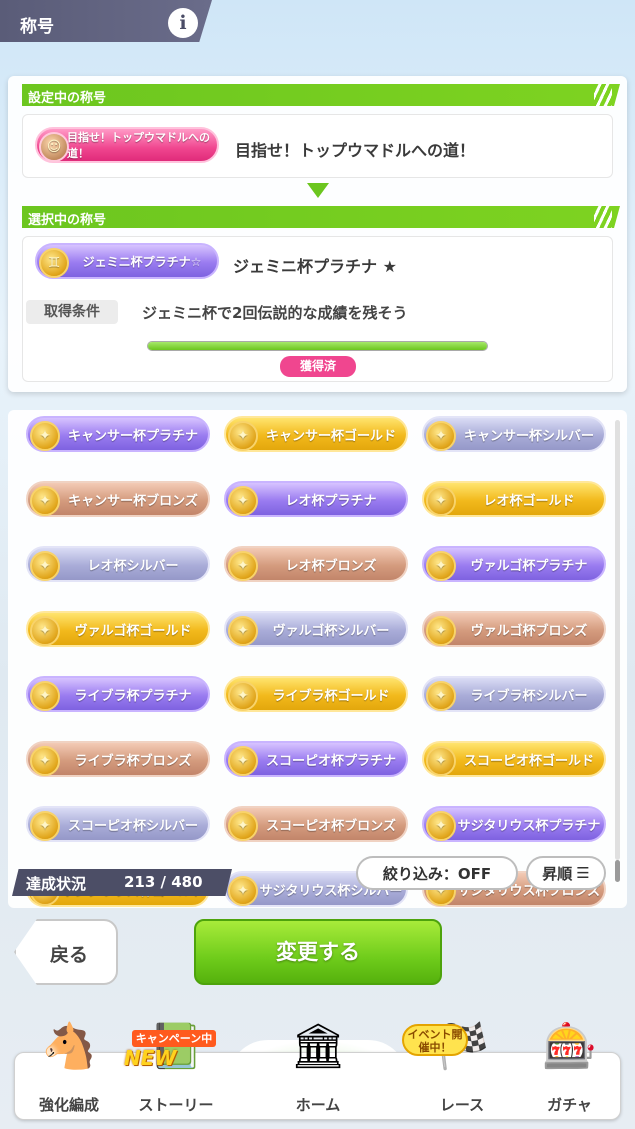 The image size is (635, 1129). I want to click on title-badge-label: キャンサー杯シルバー, so click(528, 436).